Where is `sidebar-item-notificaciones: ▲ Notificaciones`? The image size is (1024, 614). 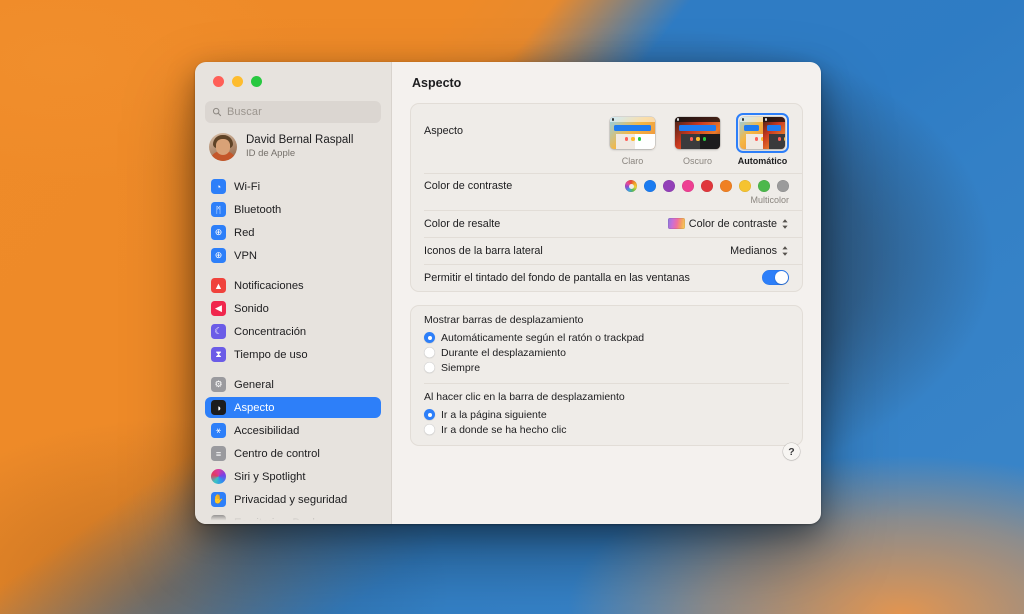
sidebar-item-notificaciones: ▲ Notificaciones is located at coordinates (293, 285).